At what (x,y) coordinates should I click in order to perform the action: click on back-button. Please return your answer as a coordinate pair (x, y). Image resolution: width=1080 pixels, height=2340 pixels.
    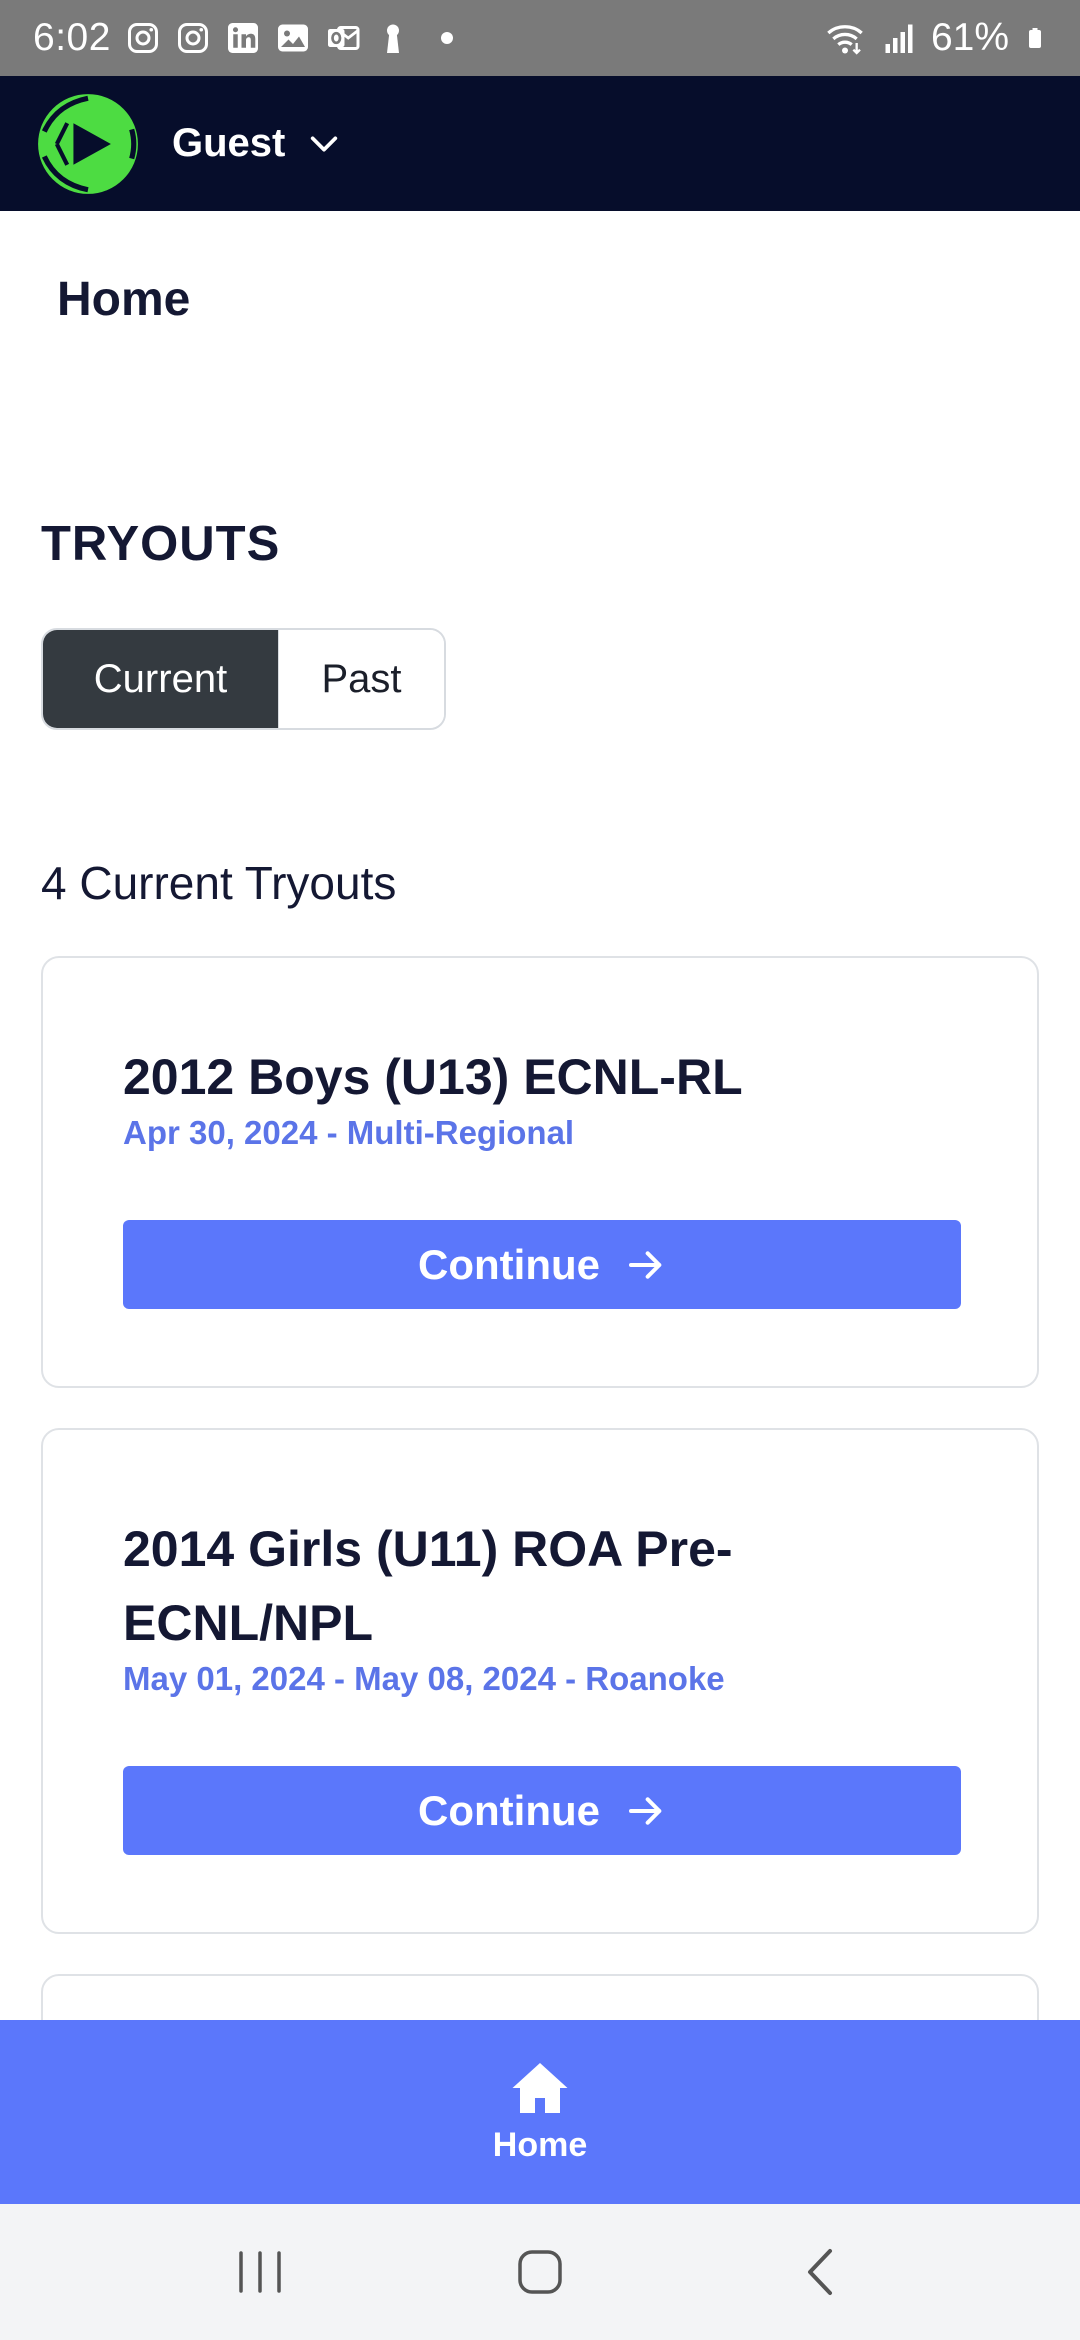
    Looking at the image, I should click on (820, 2272).